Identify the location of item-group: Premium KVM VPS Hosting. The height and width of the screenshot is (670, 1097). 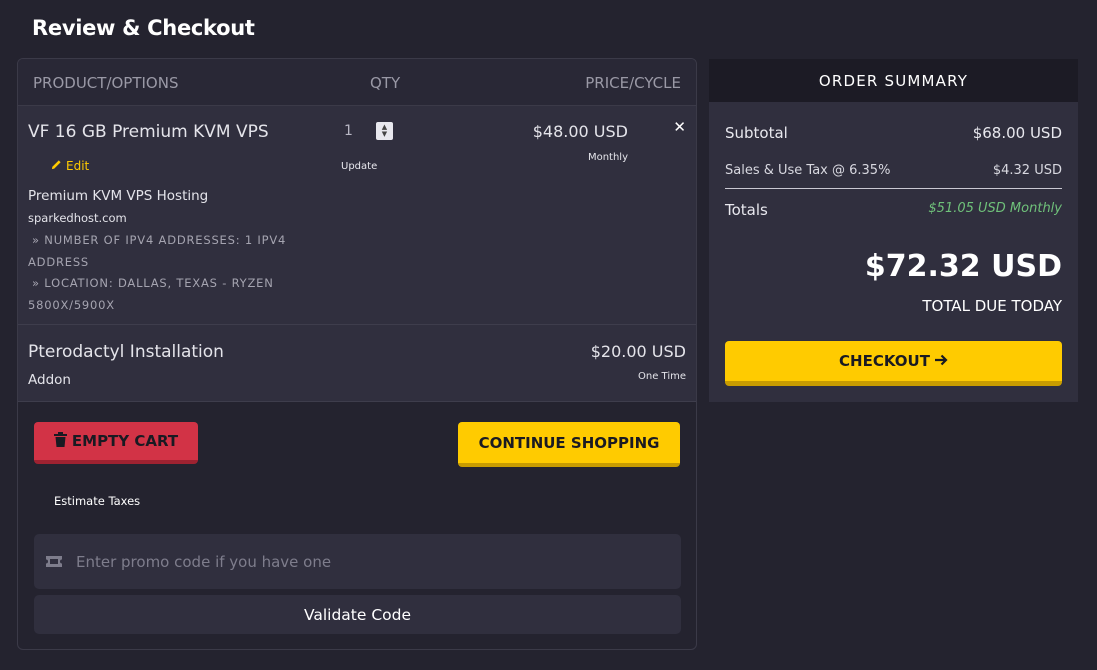
(118, 196).